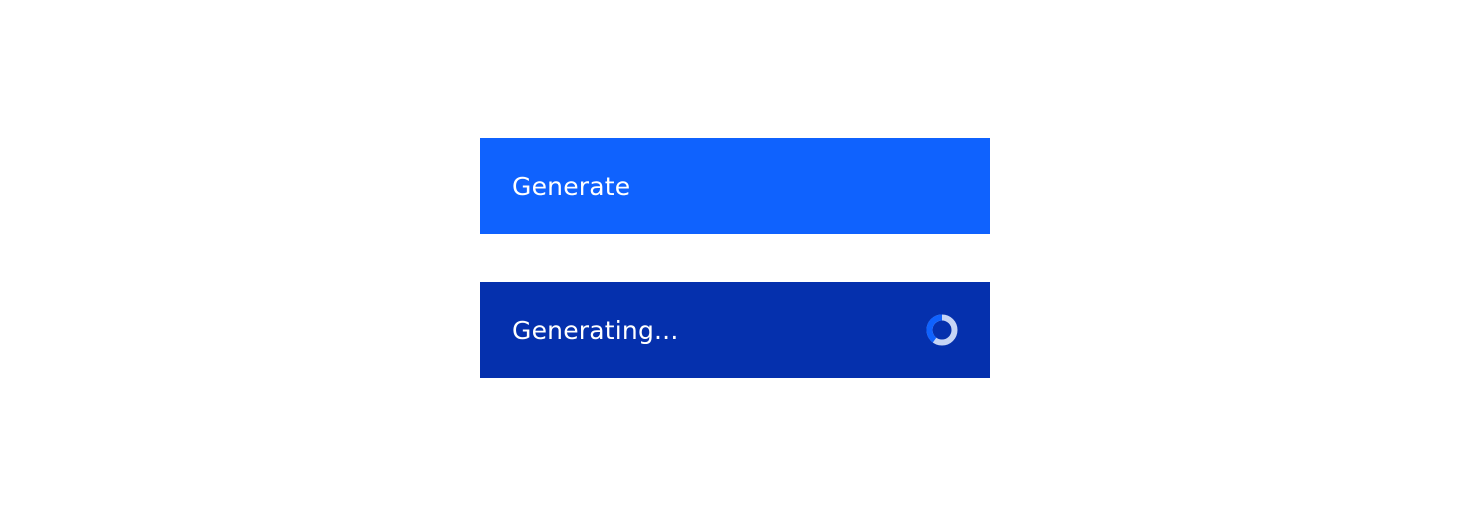 The image size is (1472, 518). Describe the element at coordinates (571, 186) in the screenshot. I see `generate-button-label: Generate` at that location.